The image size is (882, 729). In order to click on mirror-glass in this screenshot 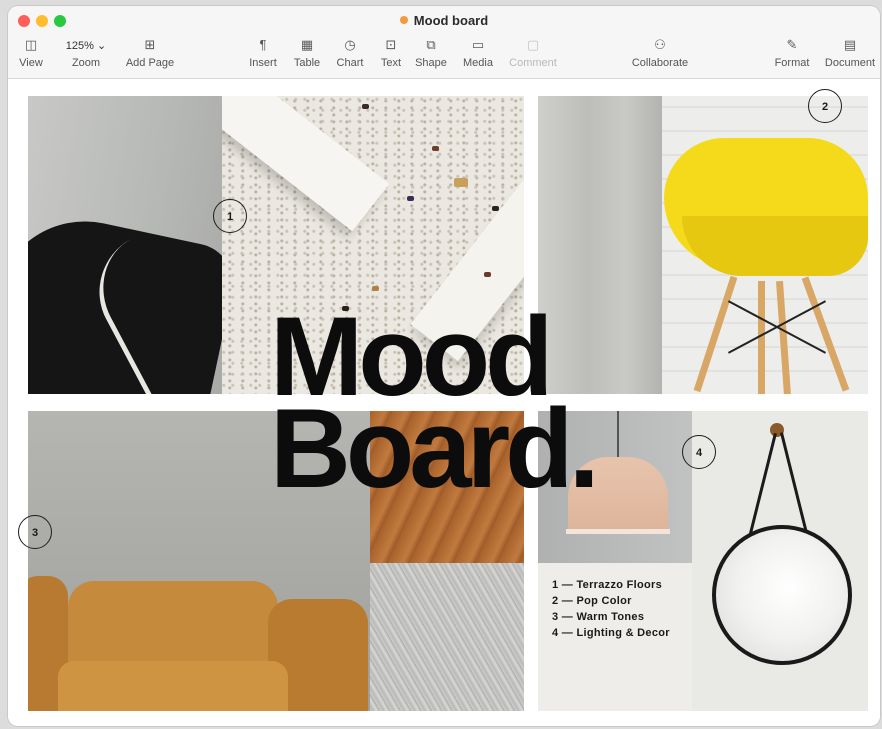, I will do `click(782, 595)`.